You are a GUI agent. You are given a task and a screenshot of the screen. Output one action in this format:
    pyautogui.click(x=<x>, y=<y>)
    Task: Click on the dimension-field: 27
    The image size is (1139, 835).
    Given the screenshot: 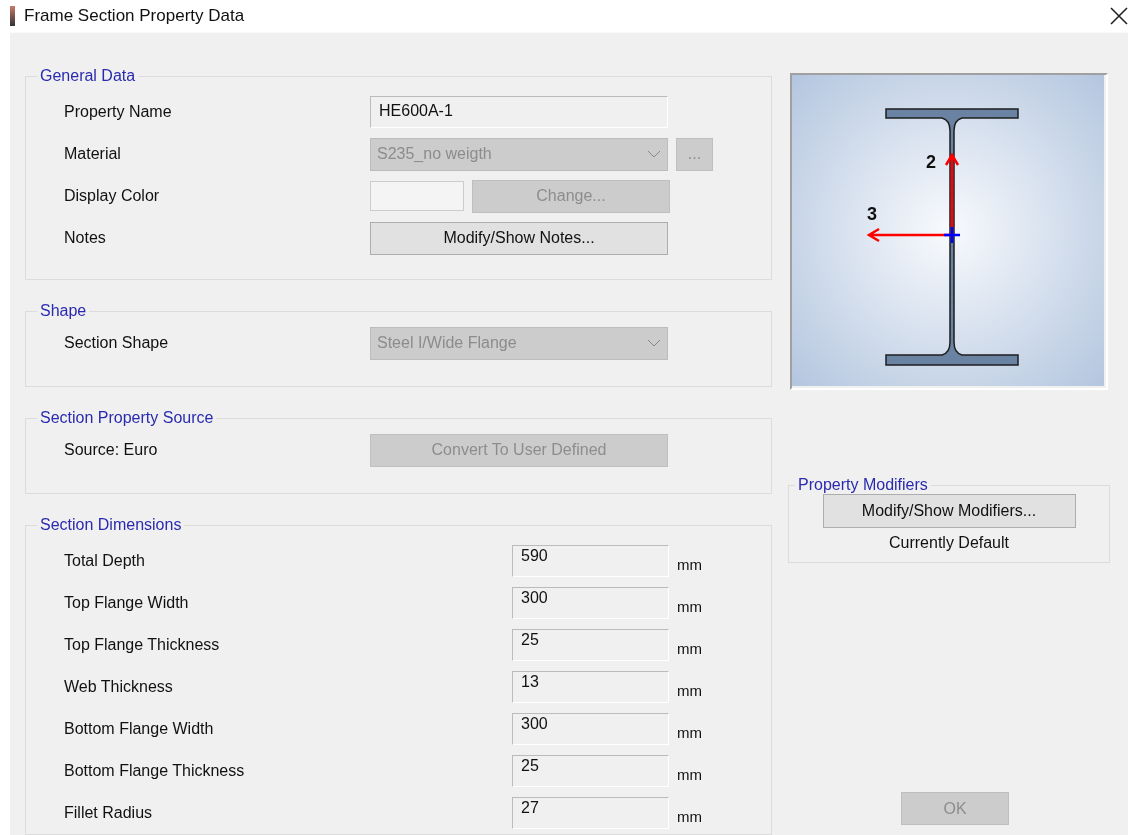 What is the action you would take?
    pyautogui.click(x=590, y=813)
    